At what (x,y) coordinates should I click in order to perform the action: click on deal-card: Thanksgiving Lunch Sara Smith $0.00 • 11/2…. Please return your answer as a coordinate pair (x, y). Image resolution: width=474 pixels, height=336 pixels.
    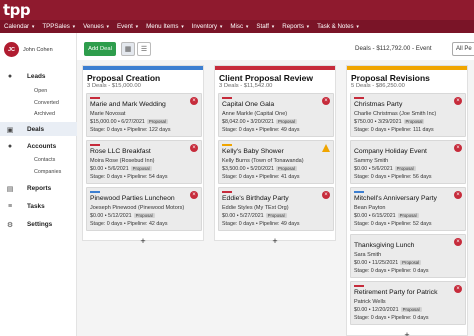
    Looking at the image, I should click on (408, 256).